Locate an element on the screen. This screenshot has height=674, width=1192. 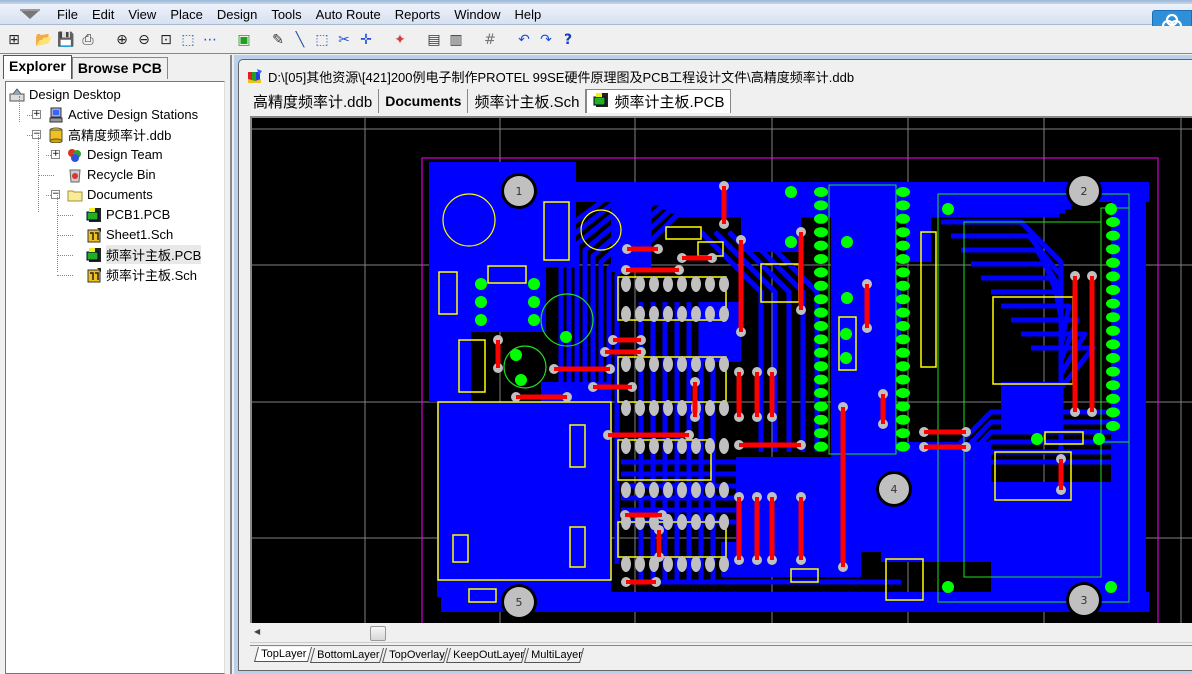
document-tab: Documents is located at coordinates (424, 101).